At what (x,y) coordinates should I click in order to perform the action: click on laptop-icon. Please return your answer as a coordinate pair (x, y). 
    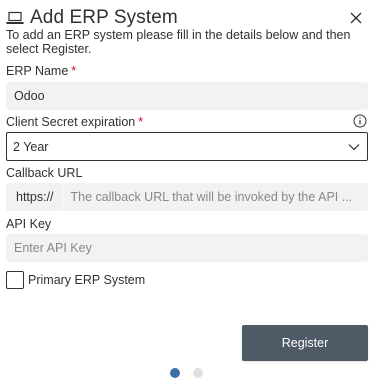
    Looking at the image, I should click on (15, 18).